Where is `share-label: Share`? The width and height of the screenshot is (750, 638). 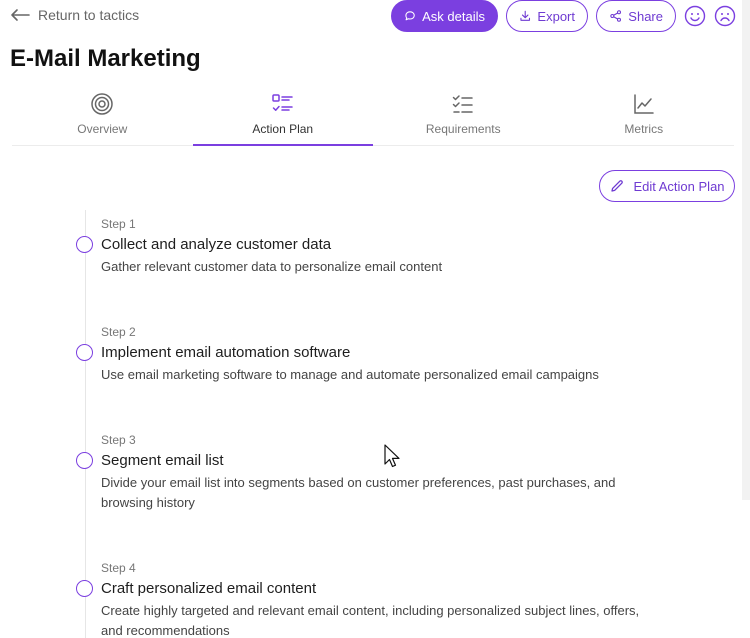
share-label: Share is located at coordinates (645, 16).